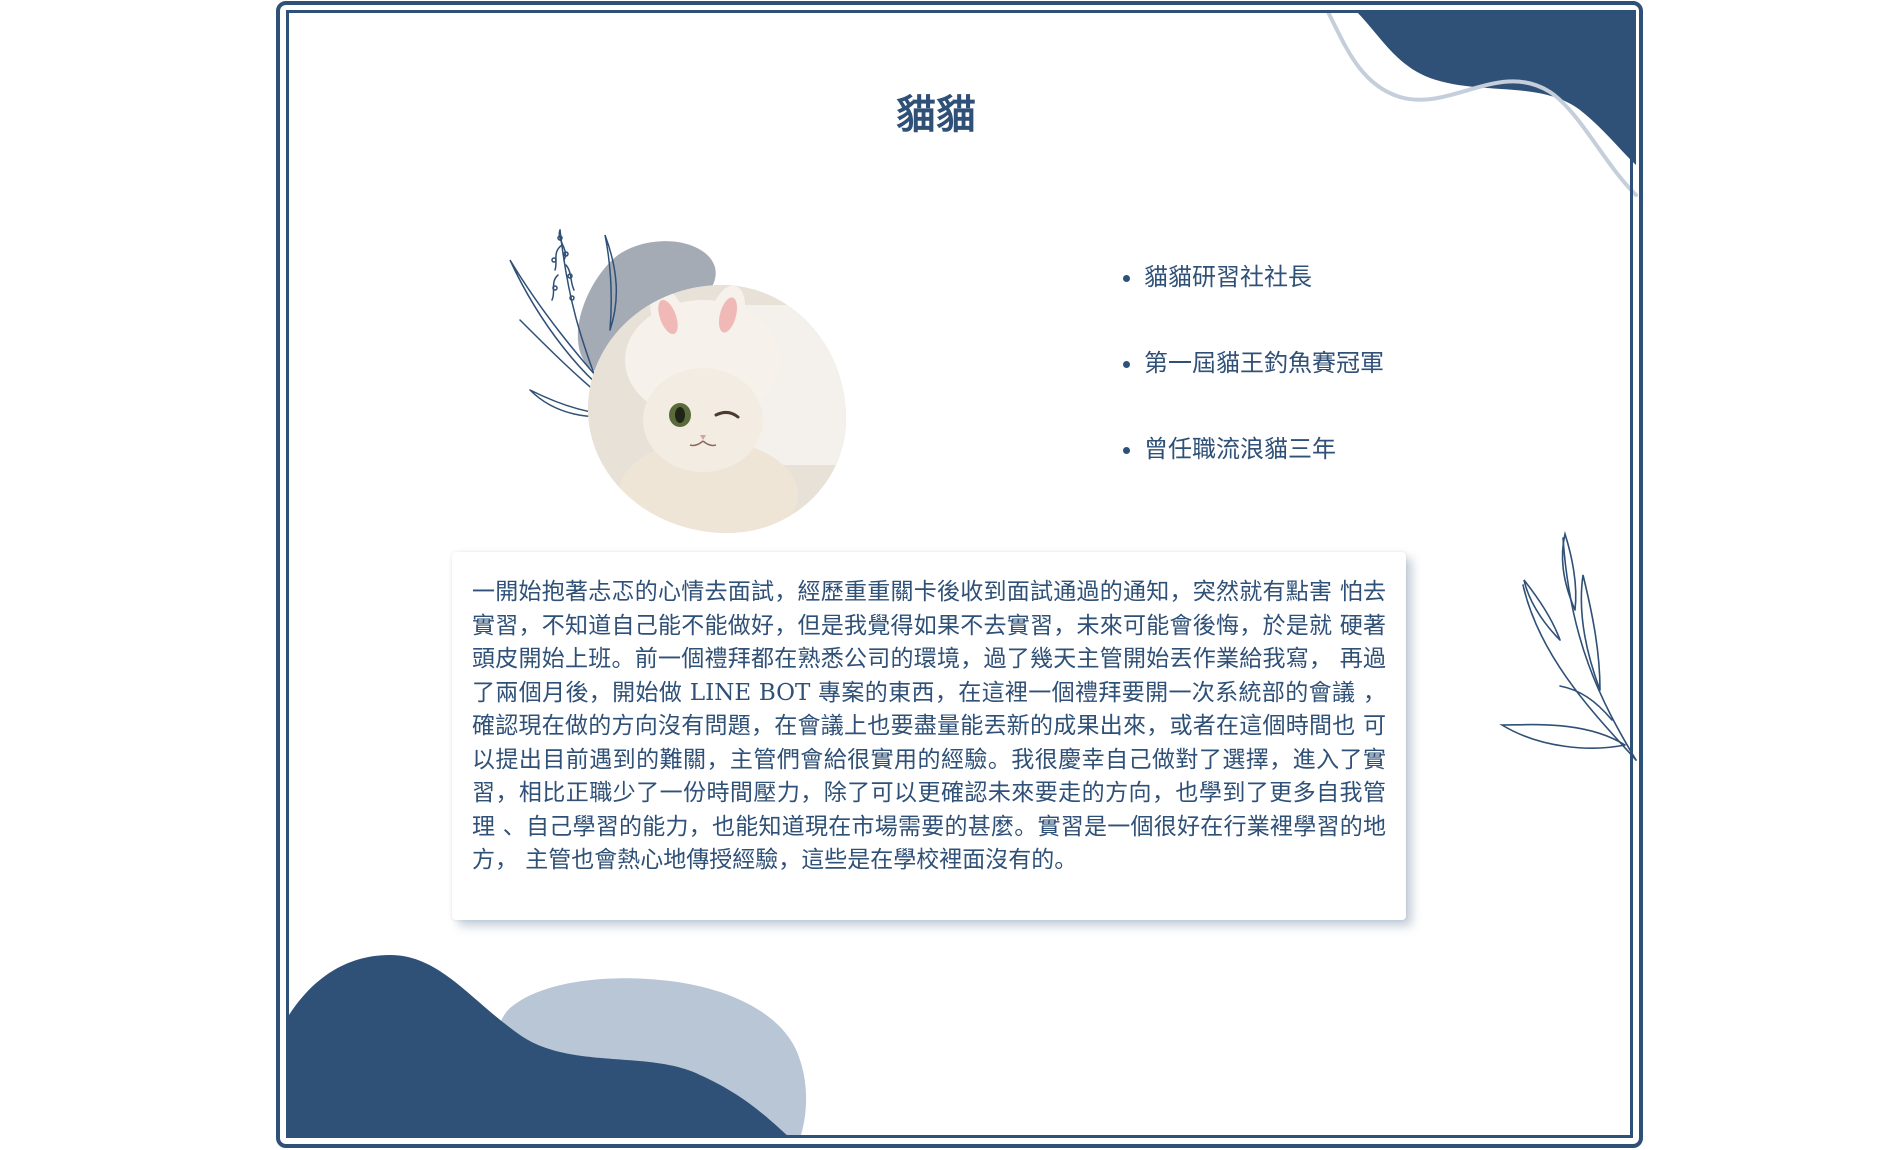  What do you see at coordinates (1264, 363) in the screenshot?
I see `list-item: 第一屆貓王釣魚賽冠軍` at bounding box center [1264, 363].